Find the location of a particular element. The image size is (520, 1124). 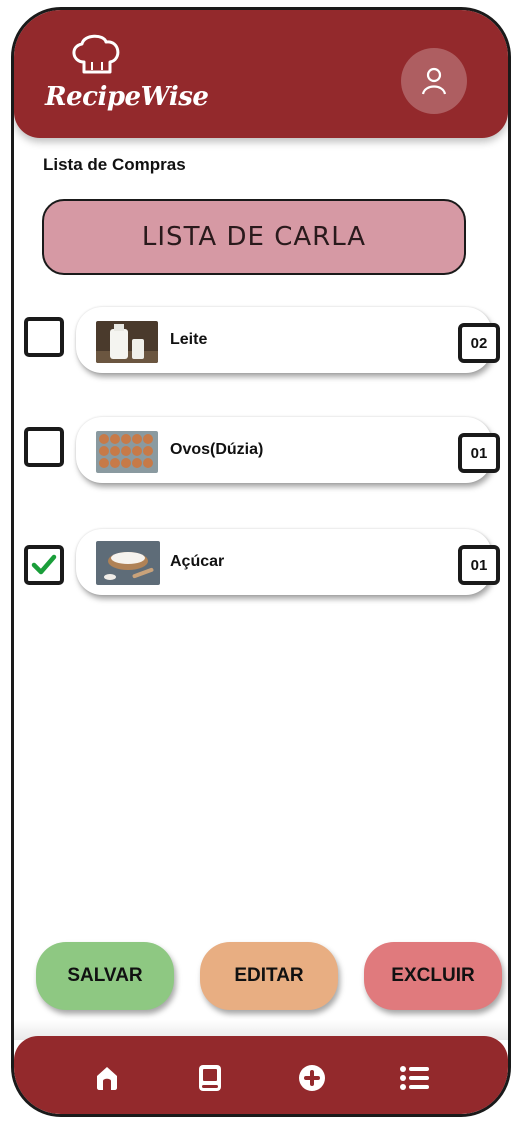

nav-list is located at coordinates (415, 1078).